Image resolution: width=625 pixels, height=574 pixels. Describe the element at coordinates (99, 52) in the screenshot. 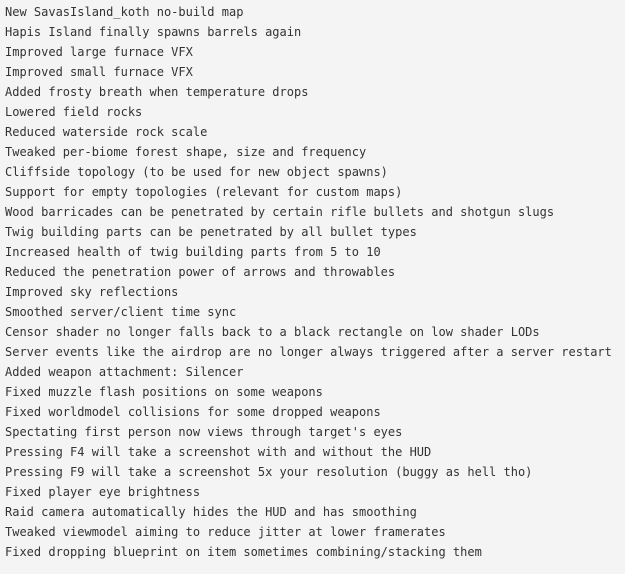

I see `changelog-entry: Improved large furnace VFX` at that location.